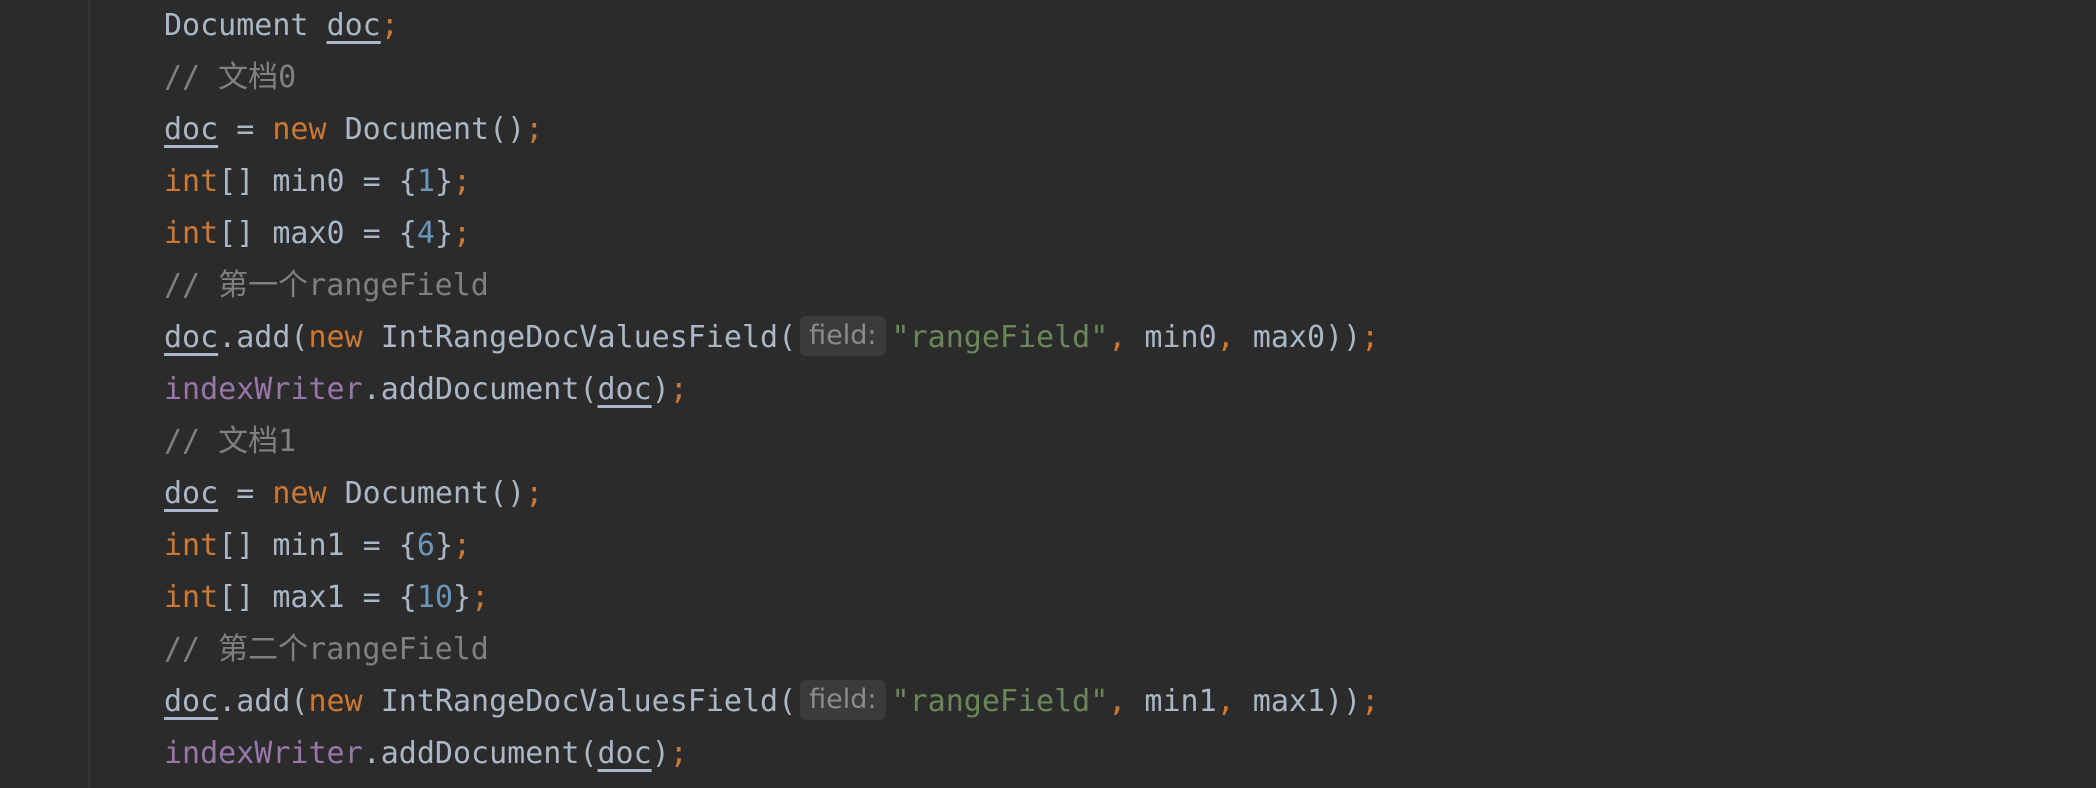 The height and width of the screenshot is (788, 2096). What do you see at coordinates (771, 442) in the screenshot?
I see `code-line: // 文档1` at bounding box center [771, 442].